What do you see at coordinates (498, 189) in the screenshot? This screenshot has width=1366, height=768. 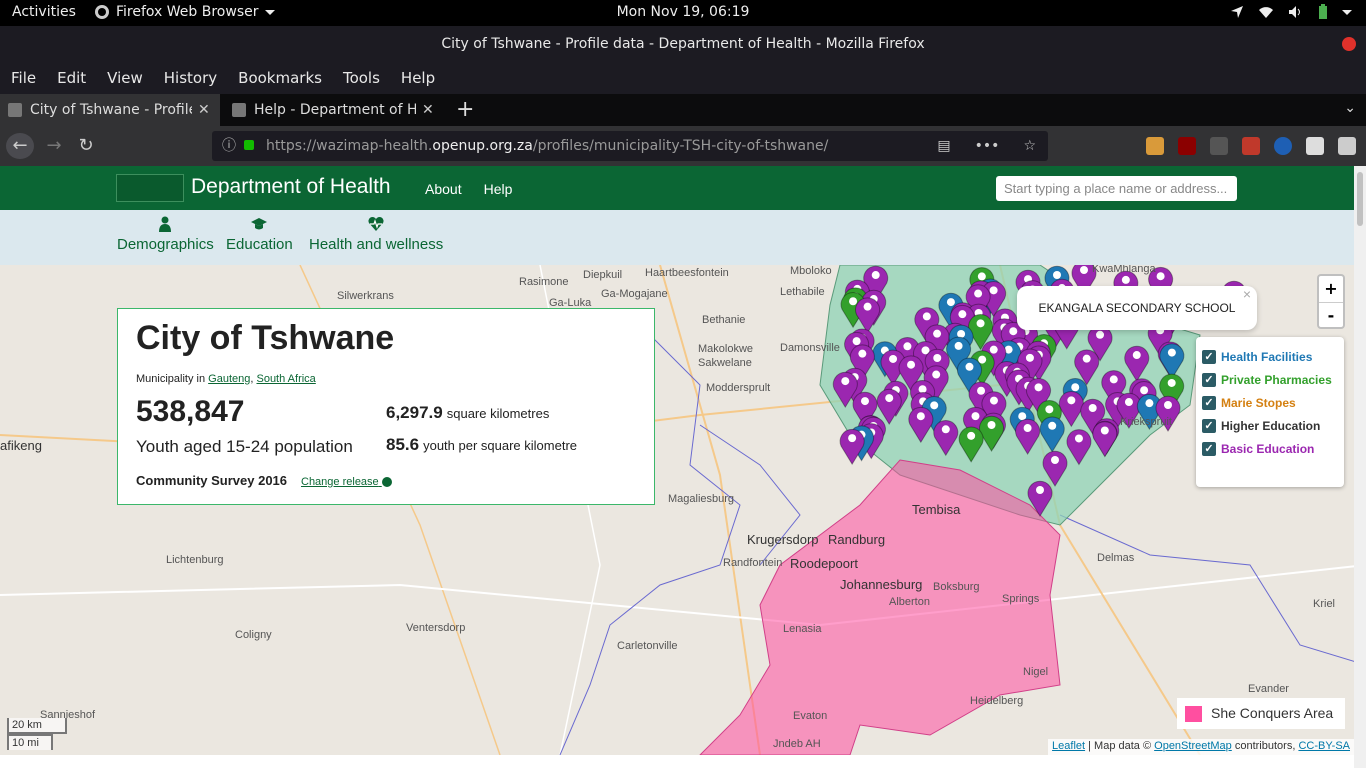 I see `nav-help: Help` at bounding box center [498, 189].